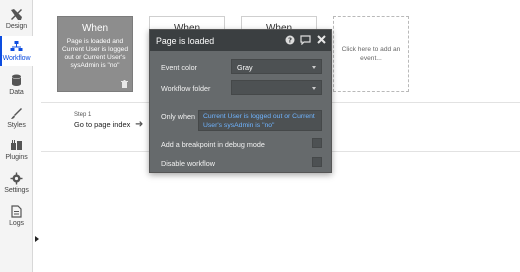 The width and height of the screenshot is (520, 272). What do you see at coordinates (37, 239) in the screenshot?
I see `collapse-arrow-icon` at bounding box center [37, 239].